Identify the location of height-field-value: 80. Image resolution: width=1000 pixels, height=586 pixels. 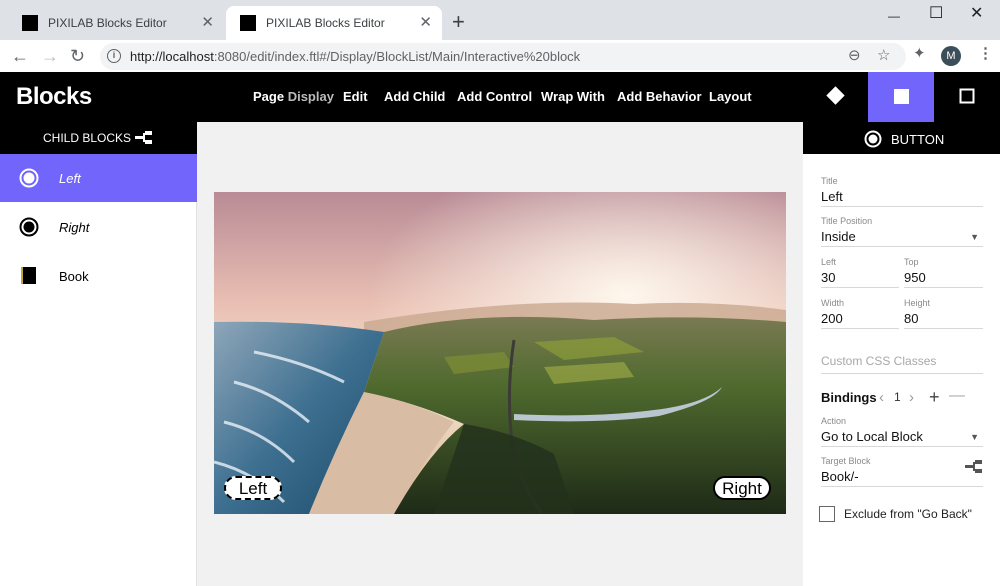
(911, 318).